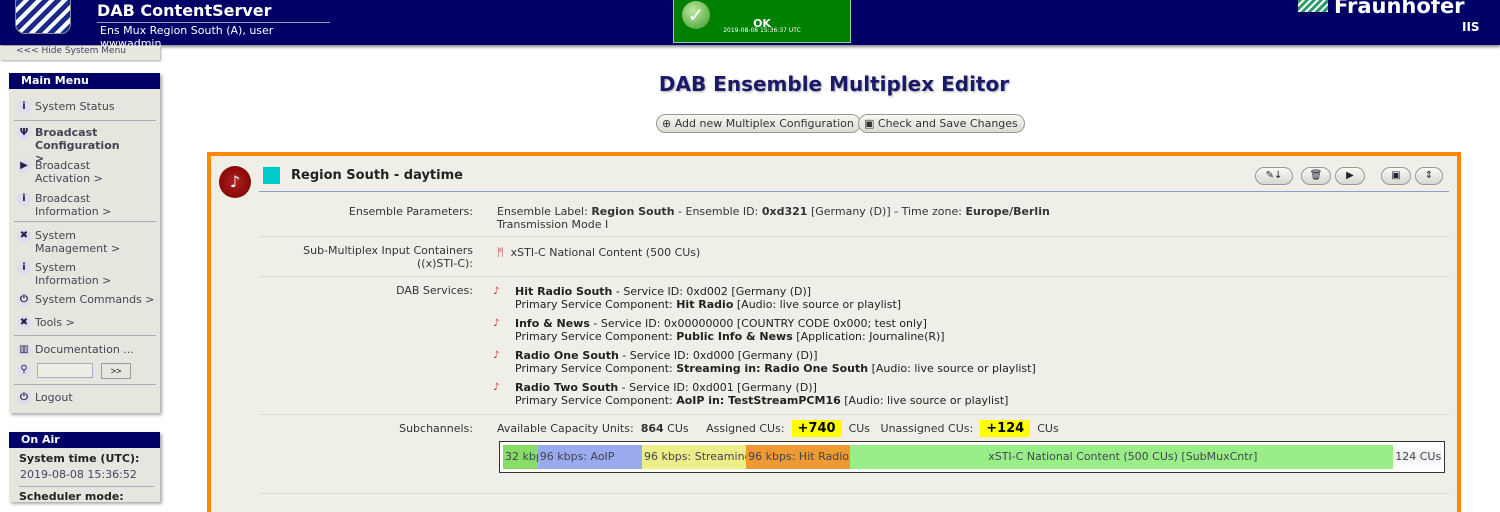 The width and height of the screenshot is (1500, 512). Describe the element at coordinates (694, 457) in the screenshot. I see `subchannel-segment: 96 kbps: Streaming` at that location.